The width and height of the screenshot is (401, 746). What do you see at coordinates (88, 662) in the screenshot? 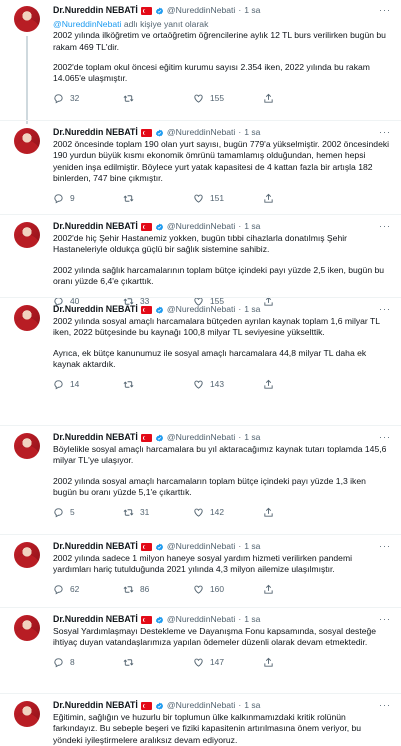
I see `reply-button: 8` at bounding box center [88, 662].